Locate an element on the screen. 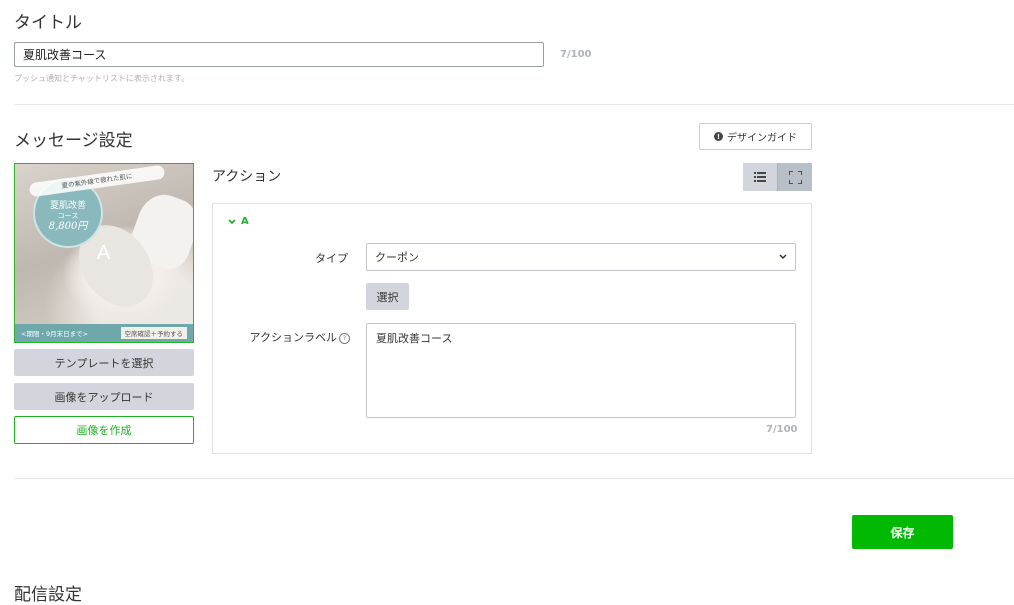  title-input is located at coordinates (279, 54).